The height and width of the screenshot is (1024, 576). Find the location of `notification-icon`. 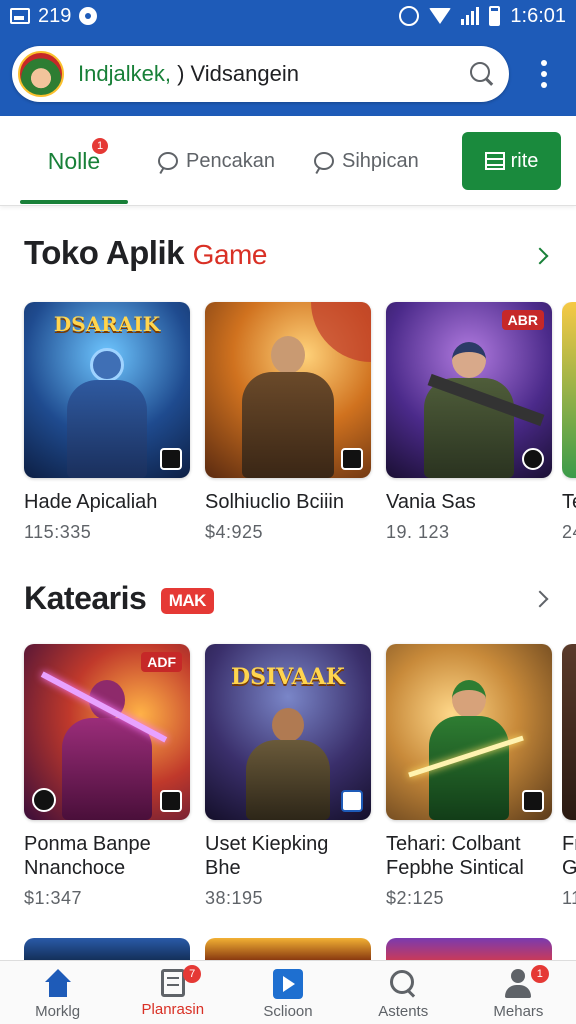

notification-icon is located at coordinates (20, 16).